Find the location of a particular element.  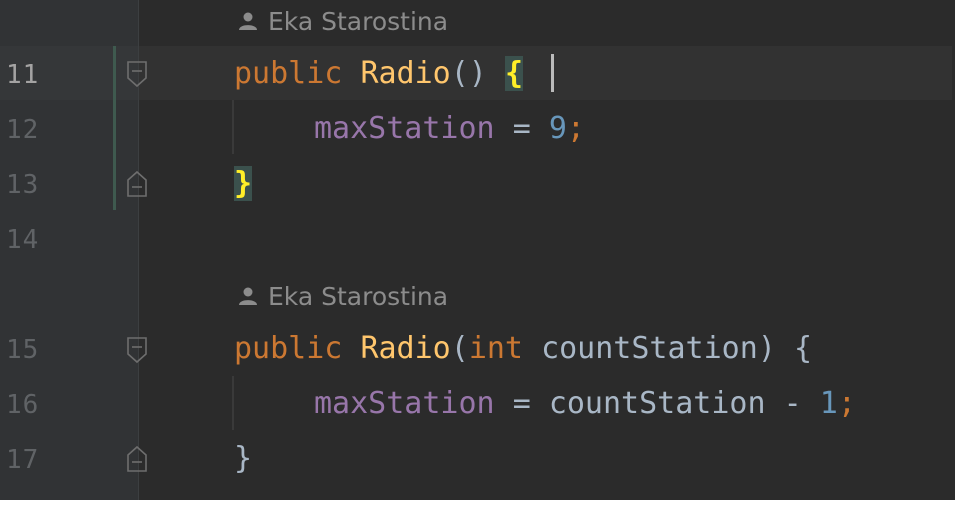

line-number: 11 is located at coordinates (36, 75).